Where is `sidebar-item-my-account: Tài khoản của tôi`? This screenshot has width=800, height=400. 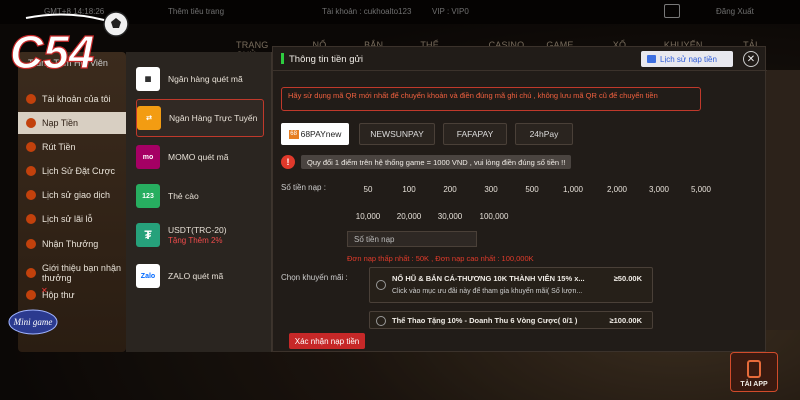
sidebar-item-my-account: Tài khoản của tôi is located at coordinates (72, 99).